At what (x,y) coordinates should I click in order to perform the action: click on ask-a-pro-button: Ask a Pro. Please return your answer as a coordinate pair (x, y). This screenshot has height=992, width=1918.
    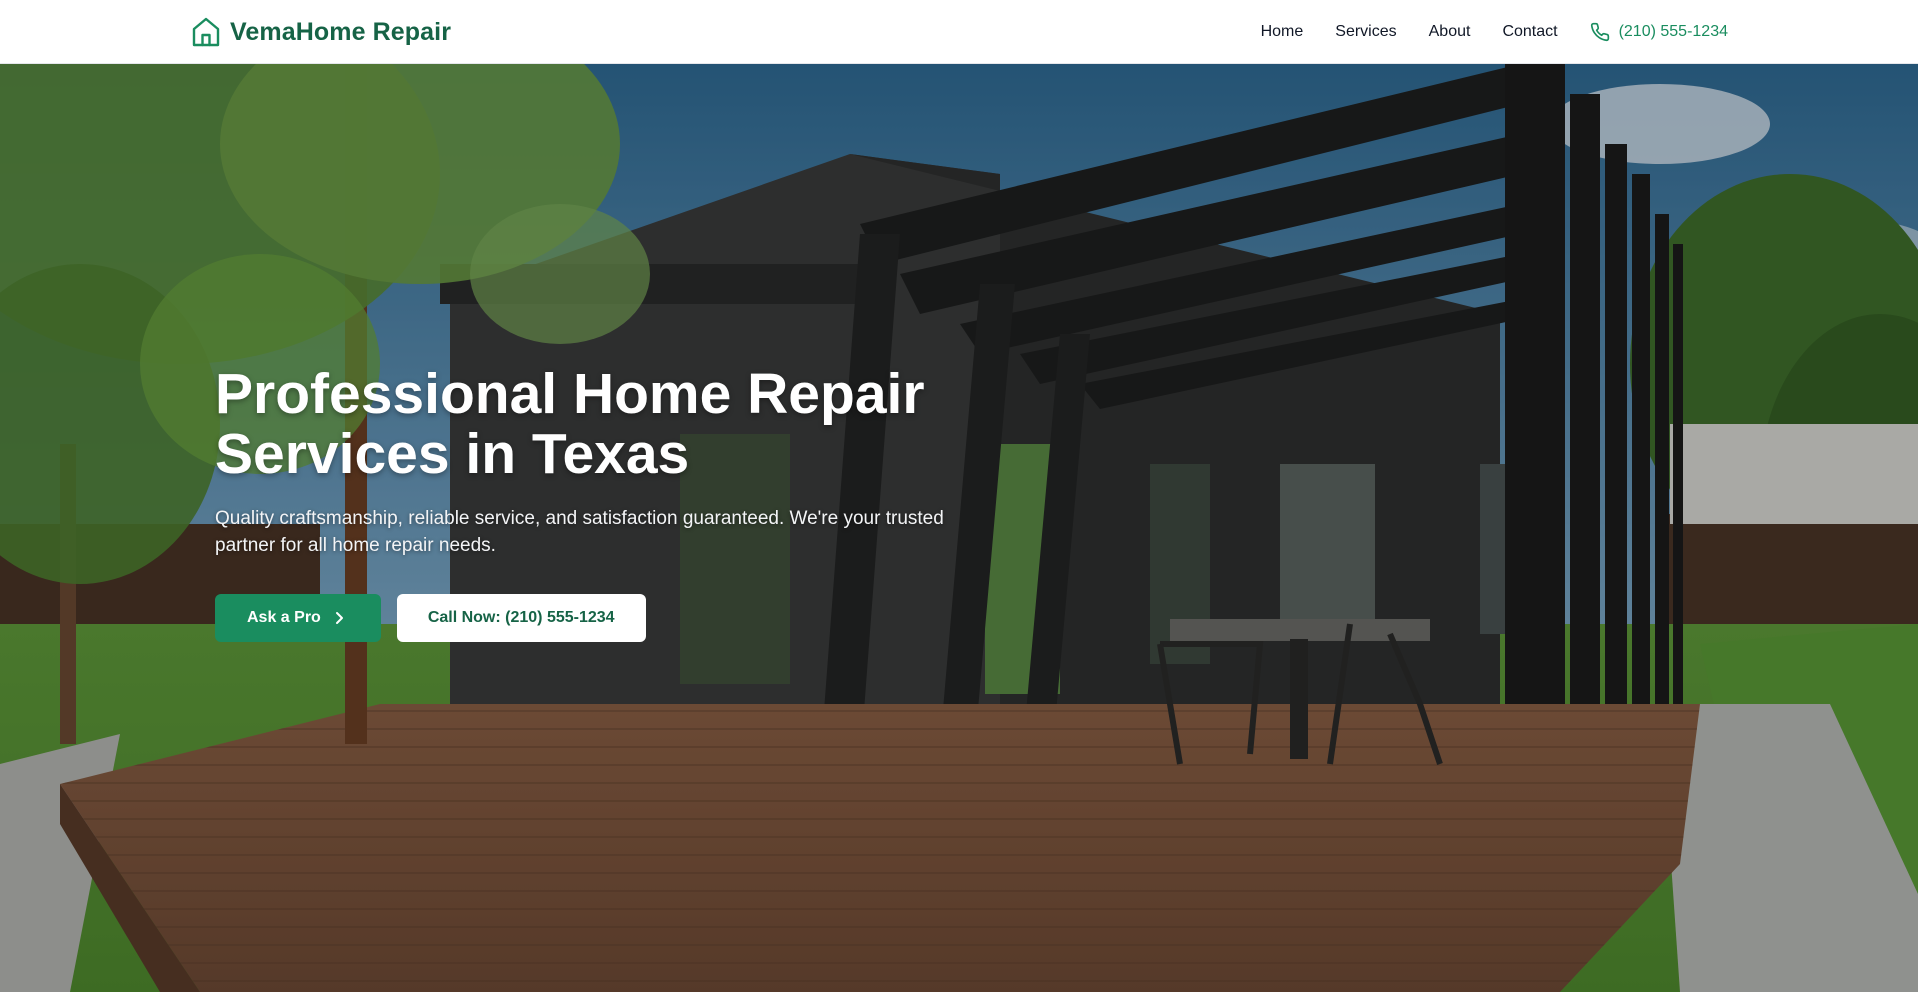
    Looking at the image, I should click on (298, 618).